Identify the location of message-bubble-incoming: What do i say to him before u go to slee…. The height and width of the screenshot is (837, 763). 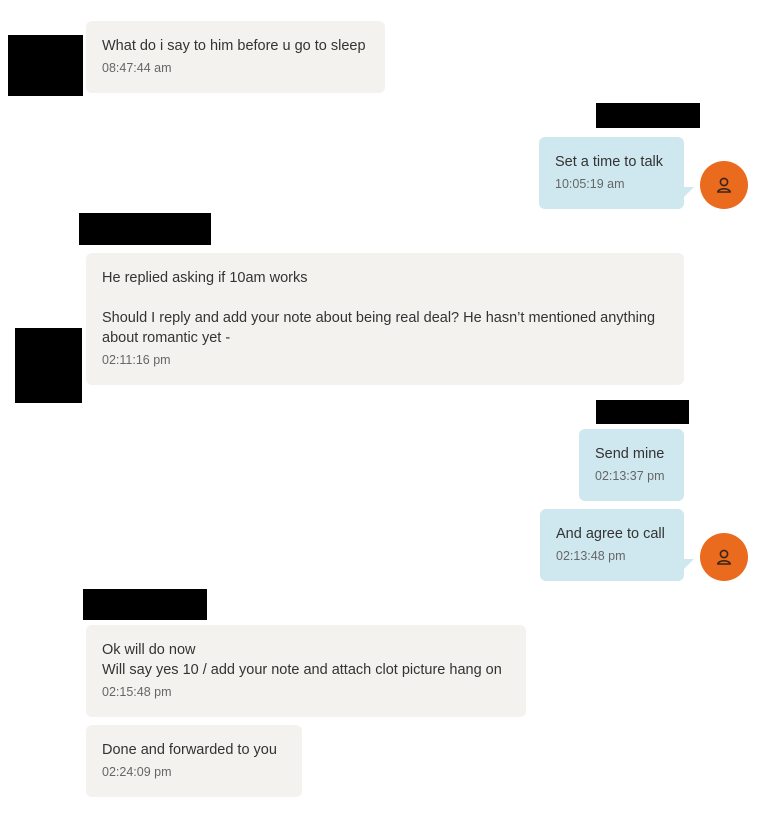
(235, 57).